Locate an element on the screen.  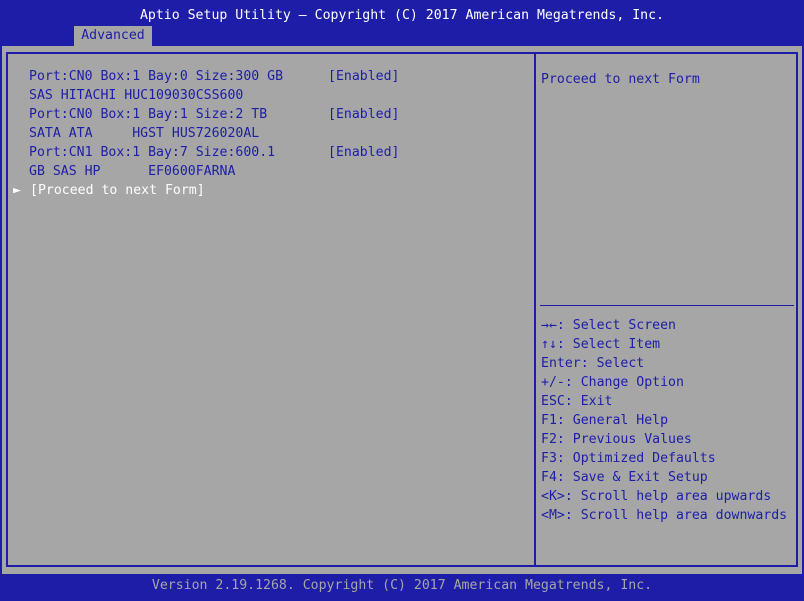
key-f3-defaults: F3: Optimized Defaults is located at coordinates (628, 458).